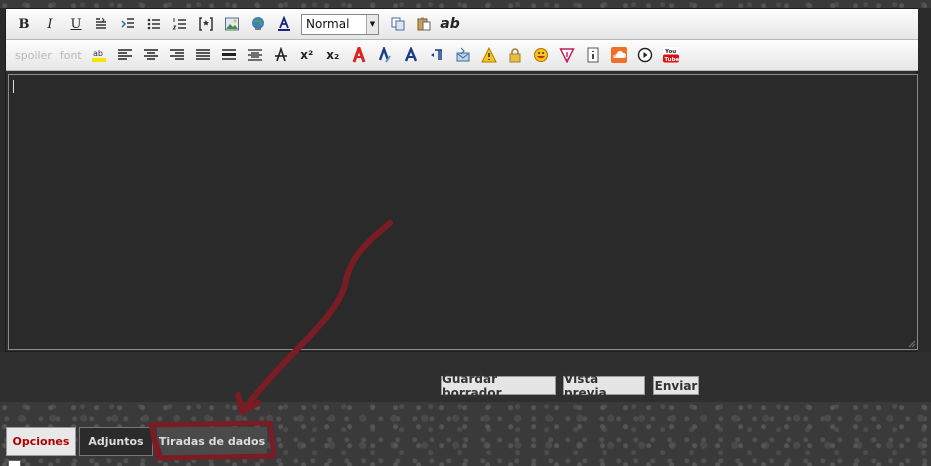 This screenshot has height=466, width=931. I want to click on emoticon-icon, so click(541, 55).